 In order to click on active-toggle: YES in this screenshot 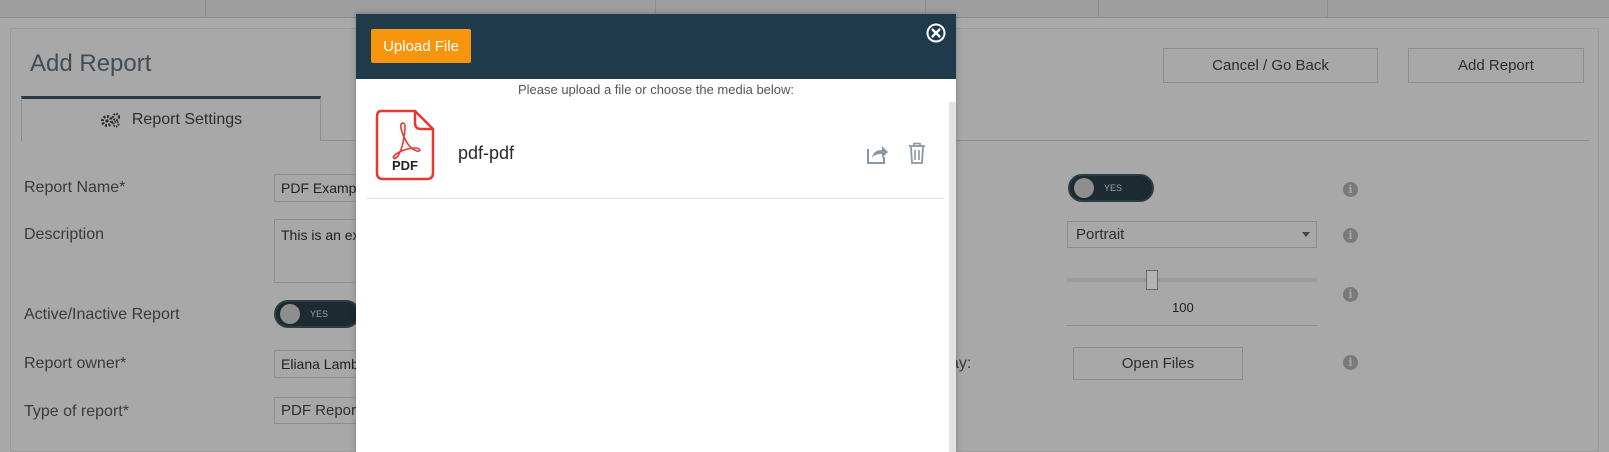, I will do `click(317, 314)`.